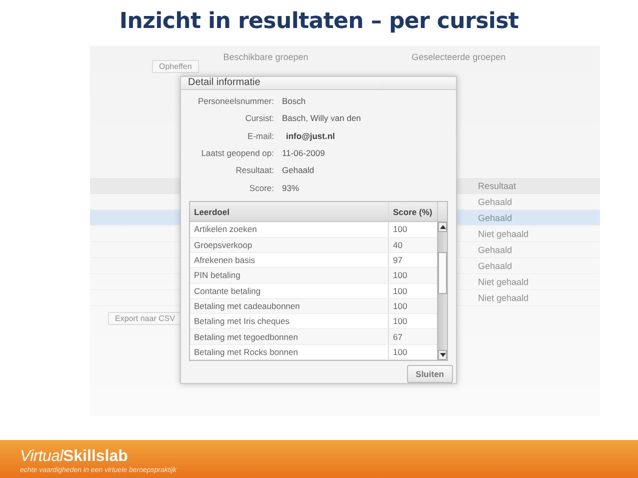 Image resolution: width=638 pixels, height=478 pixels. I want to click on field-value: 11-06-2009, so click(304, 153).